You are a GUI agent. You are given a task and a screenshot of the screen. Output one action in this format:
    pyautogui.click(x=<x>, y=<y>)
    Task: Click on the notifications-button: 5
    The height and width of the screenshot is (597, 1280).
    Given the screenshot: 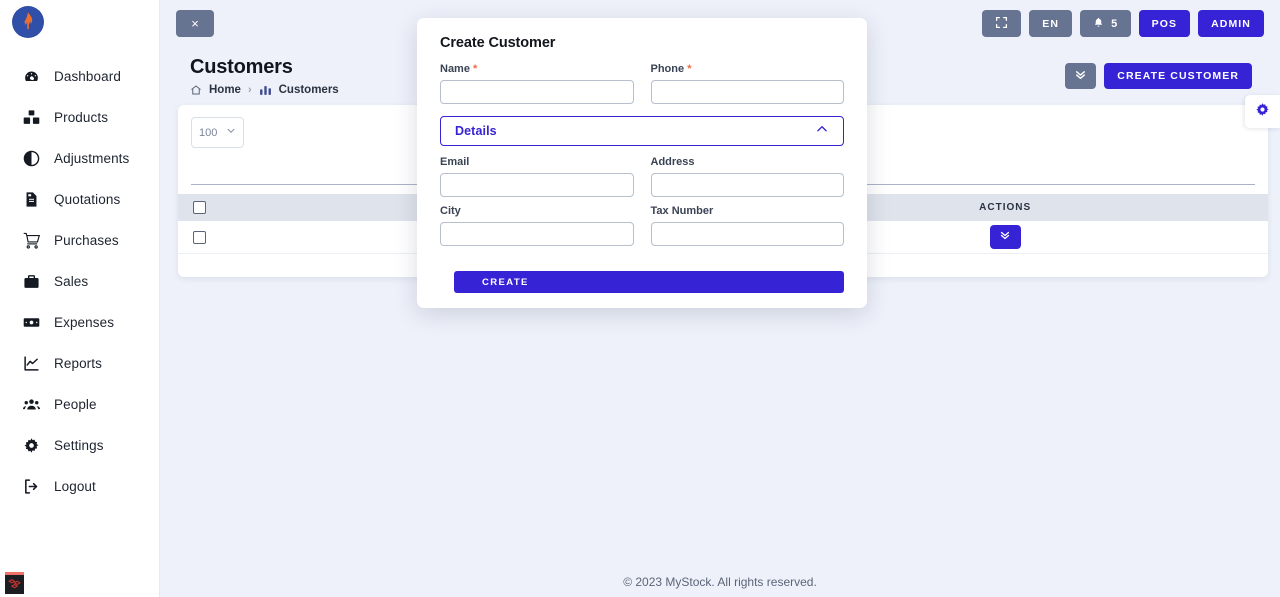 What is the action you would take?
    pyautogui.click(x=1105, y=23)
    